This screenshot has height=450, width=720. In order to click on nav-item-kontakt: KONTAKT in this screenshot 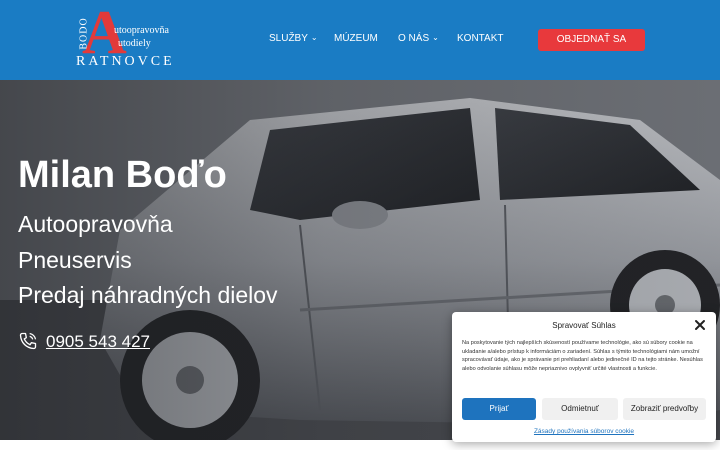, I will do `click(480, 38)`.